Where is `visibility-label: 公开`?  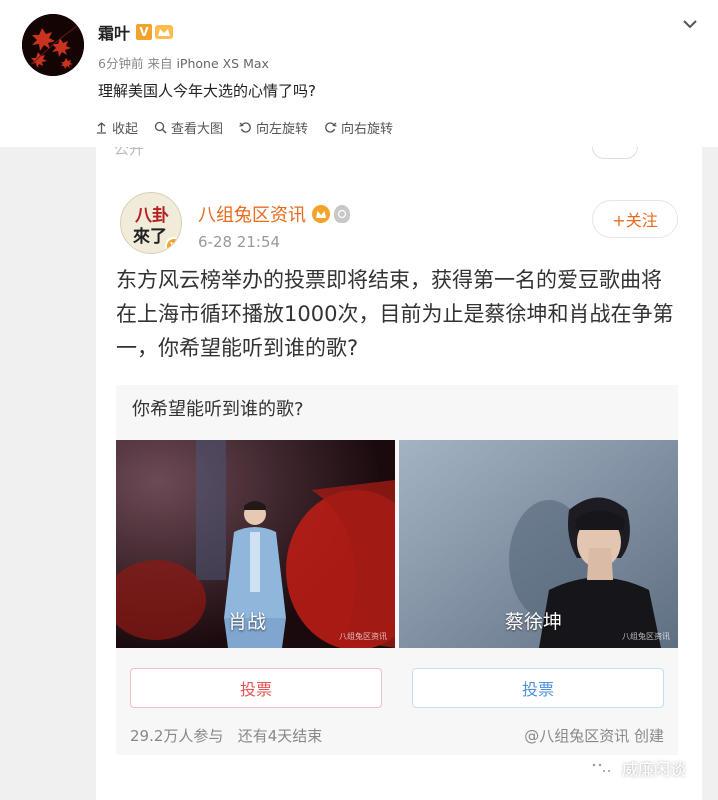
visibility-label: 公开 is located at coordinates (129, 152).